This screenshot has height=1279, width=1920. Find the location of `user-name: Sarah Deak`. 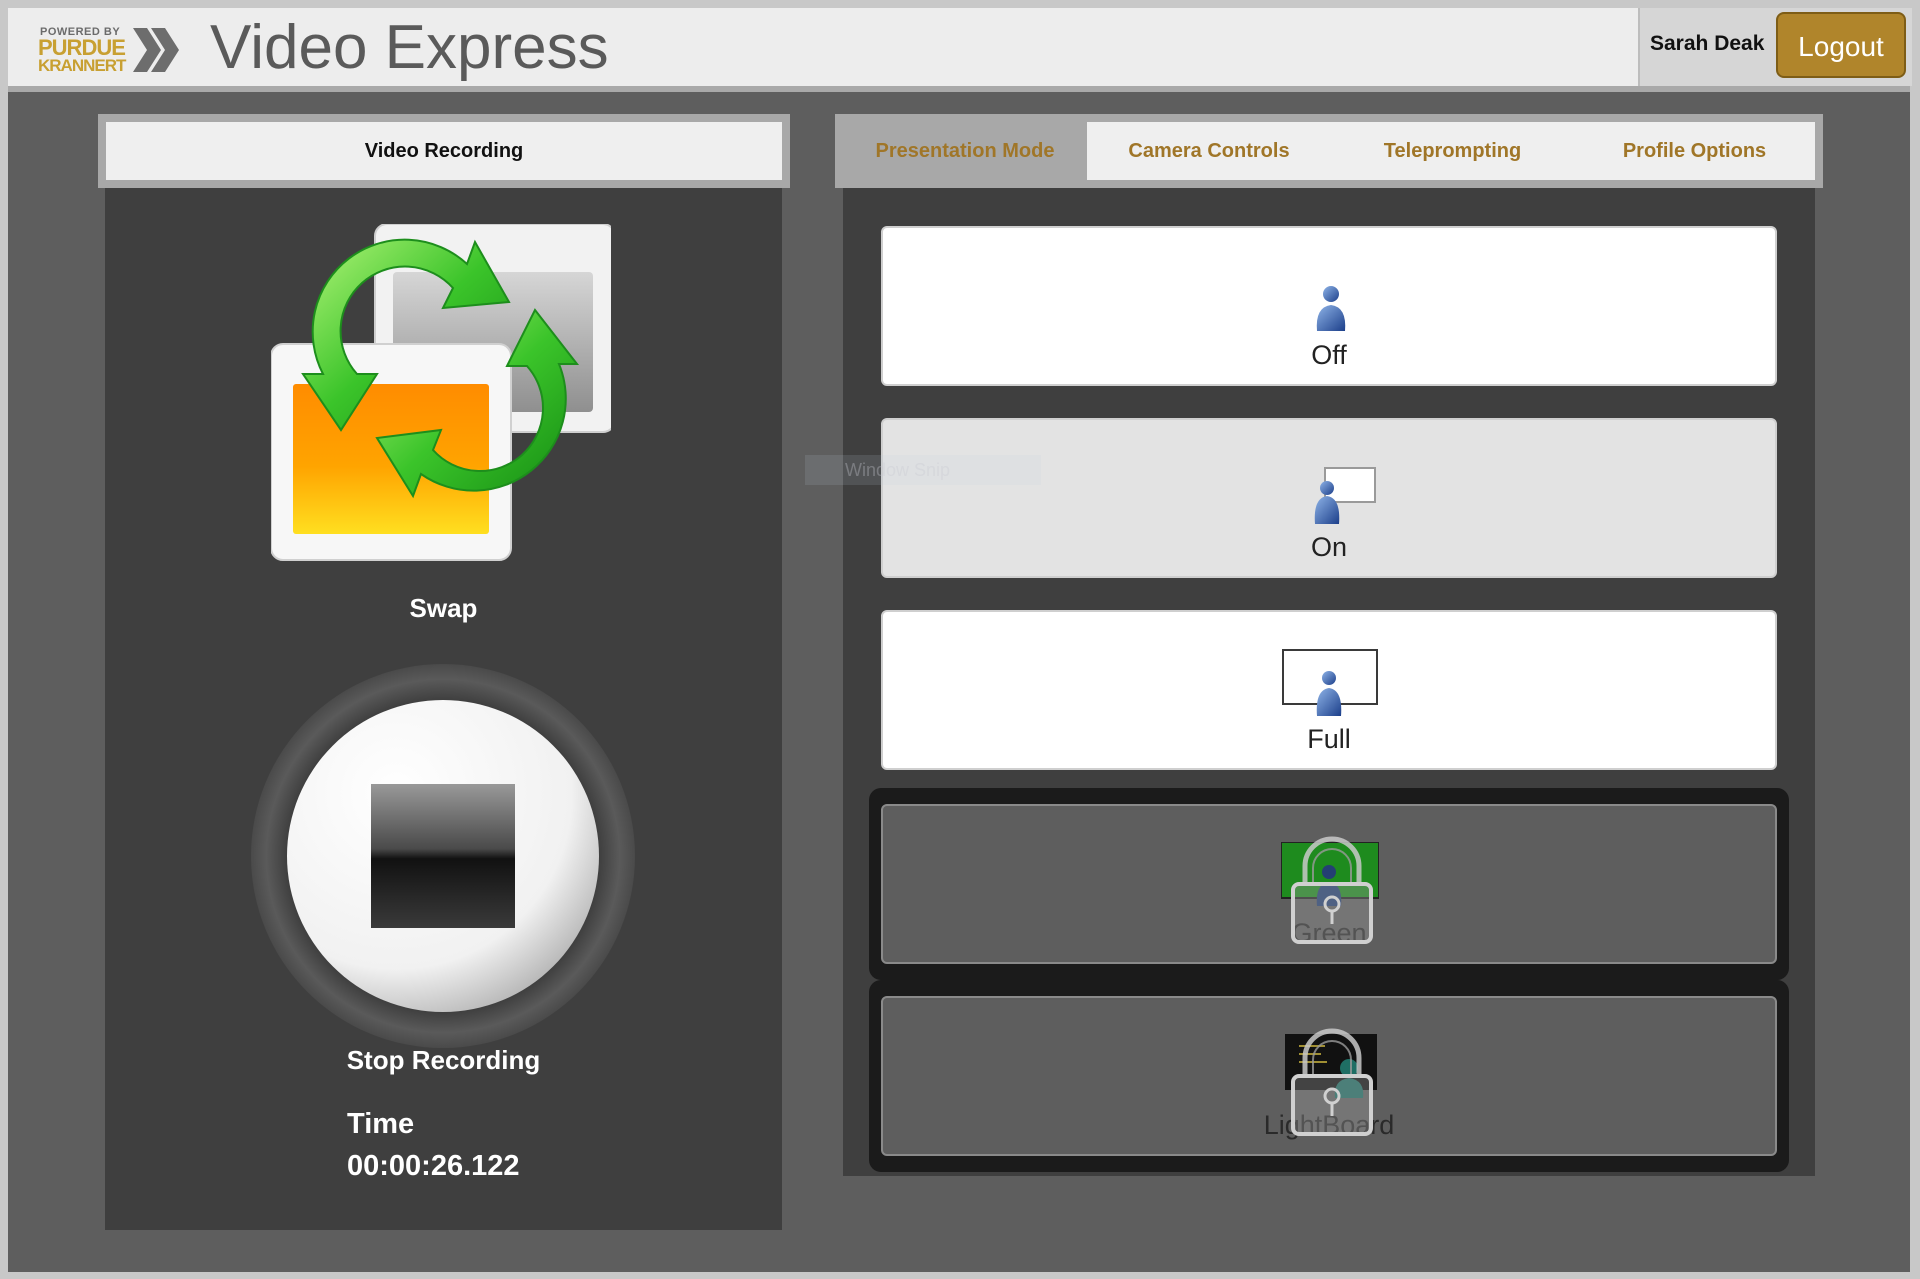

user-name: Sarah Deak is located at coordinates (1707, 43).